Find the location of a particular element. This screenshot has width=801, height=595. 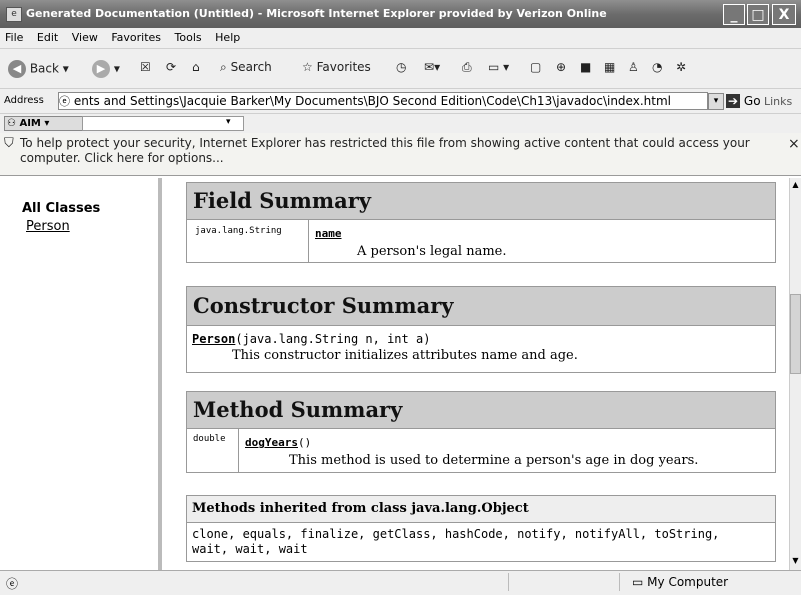

menu-bar: File Edit View Favorites Tools Help is located at coordinates (400, 38).